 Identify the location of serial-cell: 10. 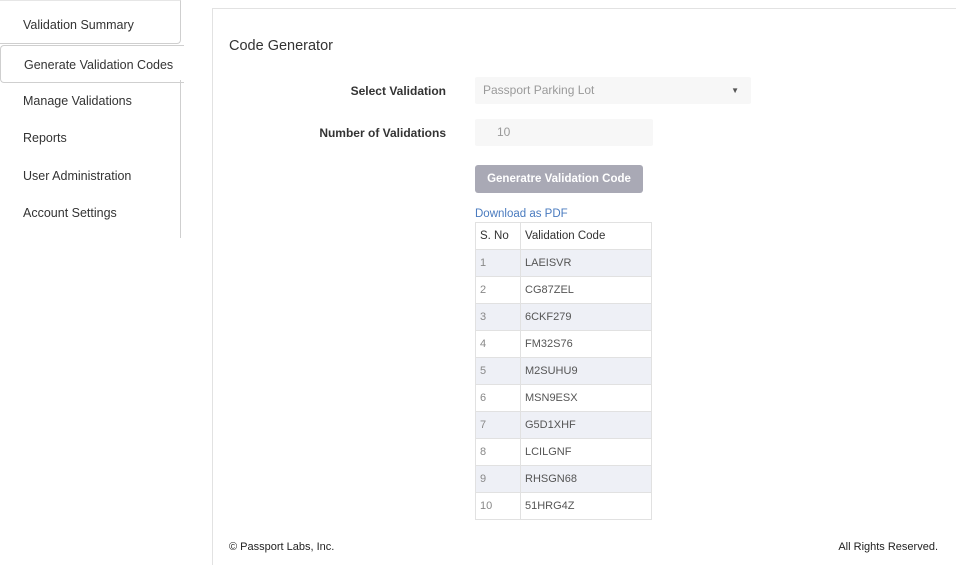
(498, 506).